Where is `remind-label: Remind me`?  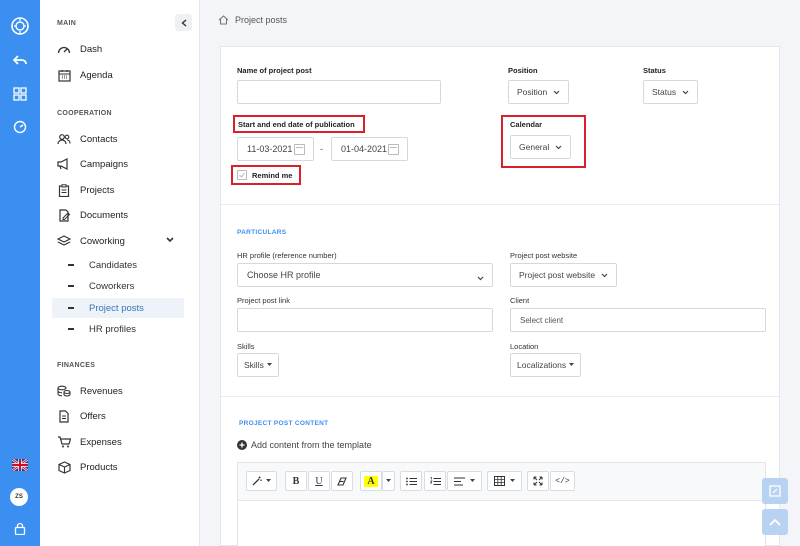 remind-label: Remind me is located at coordinates (272, 175).